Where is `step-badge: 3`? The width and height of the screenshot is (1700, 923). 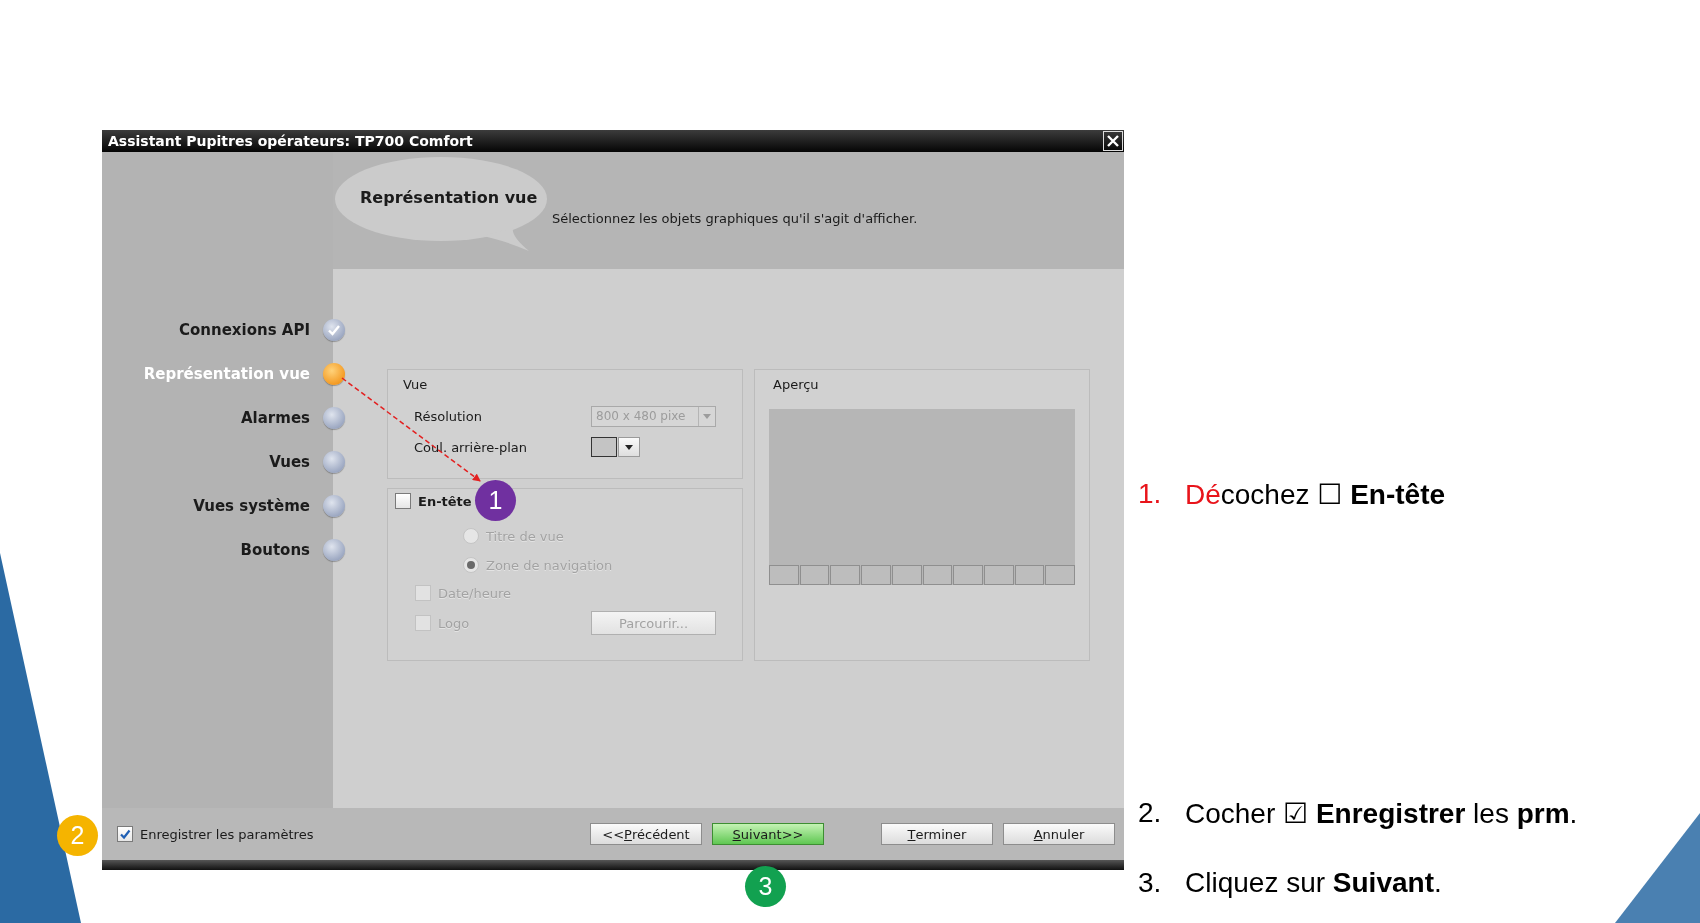
step-badge: 3 is located at coordinates (765, 886).